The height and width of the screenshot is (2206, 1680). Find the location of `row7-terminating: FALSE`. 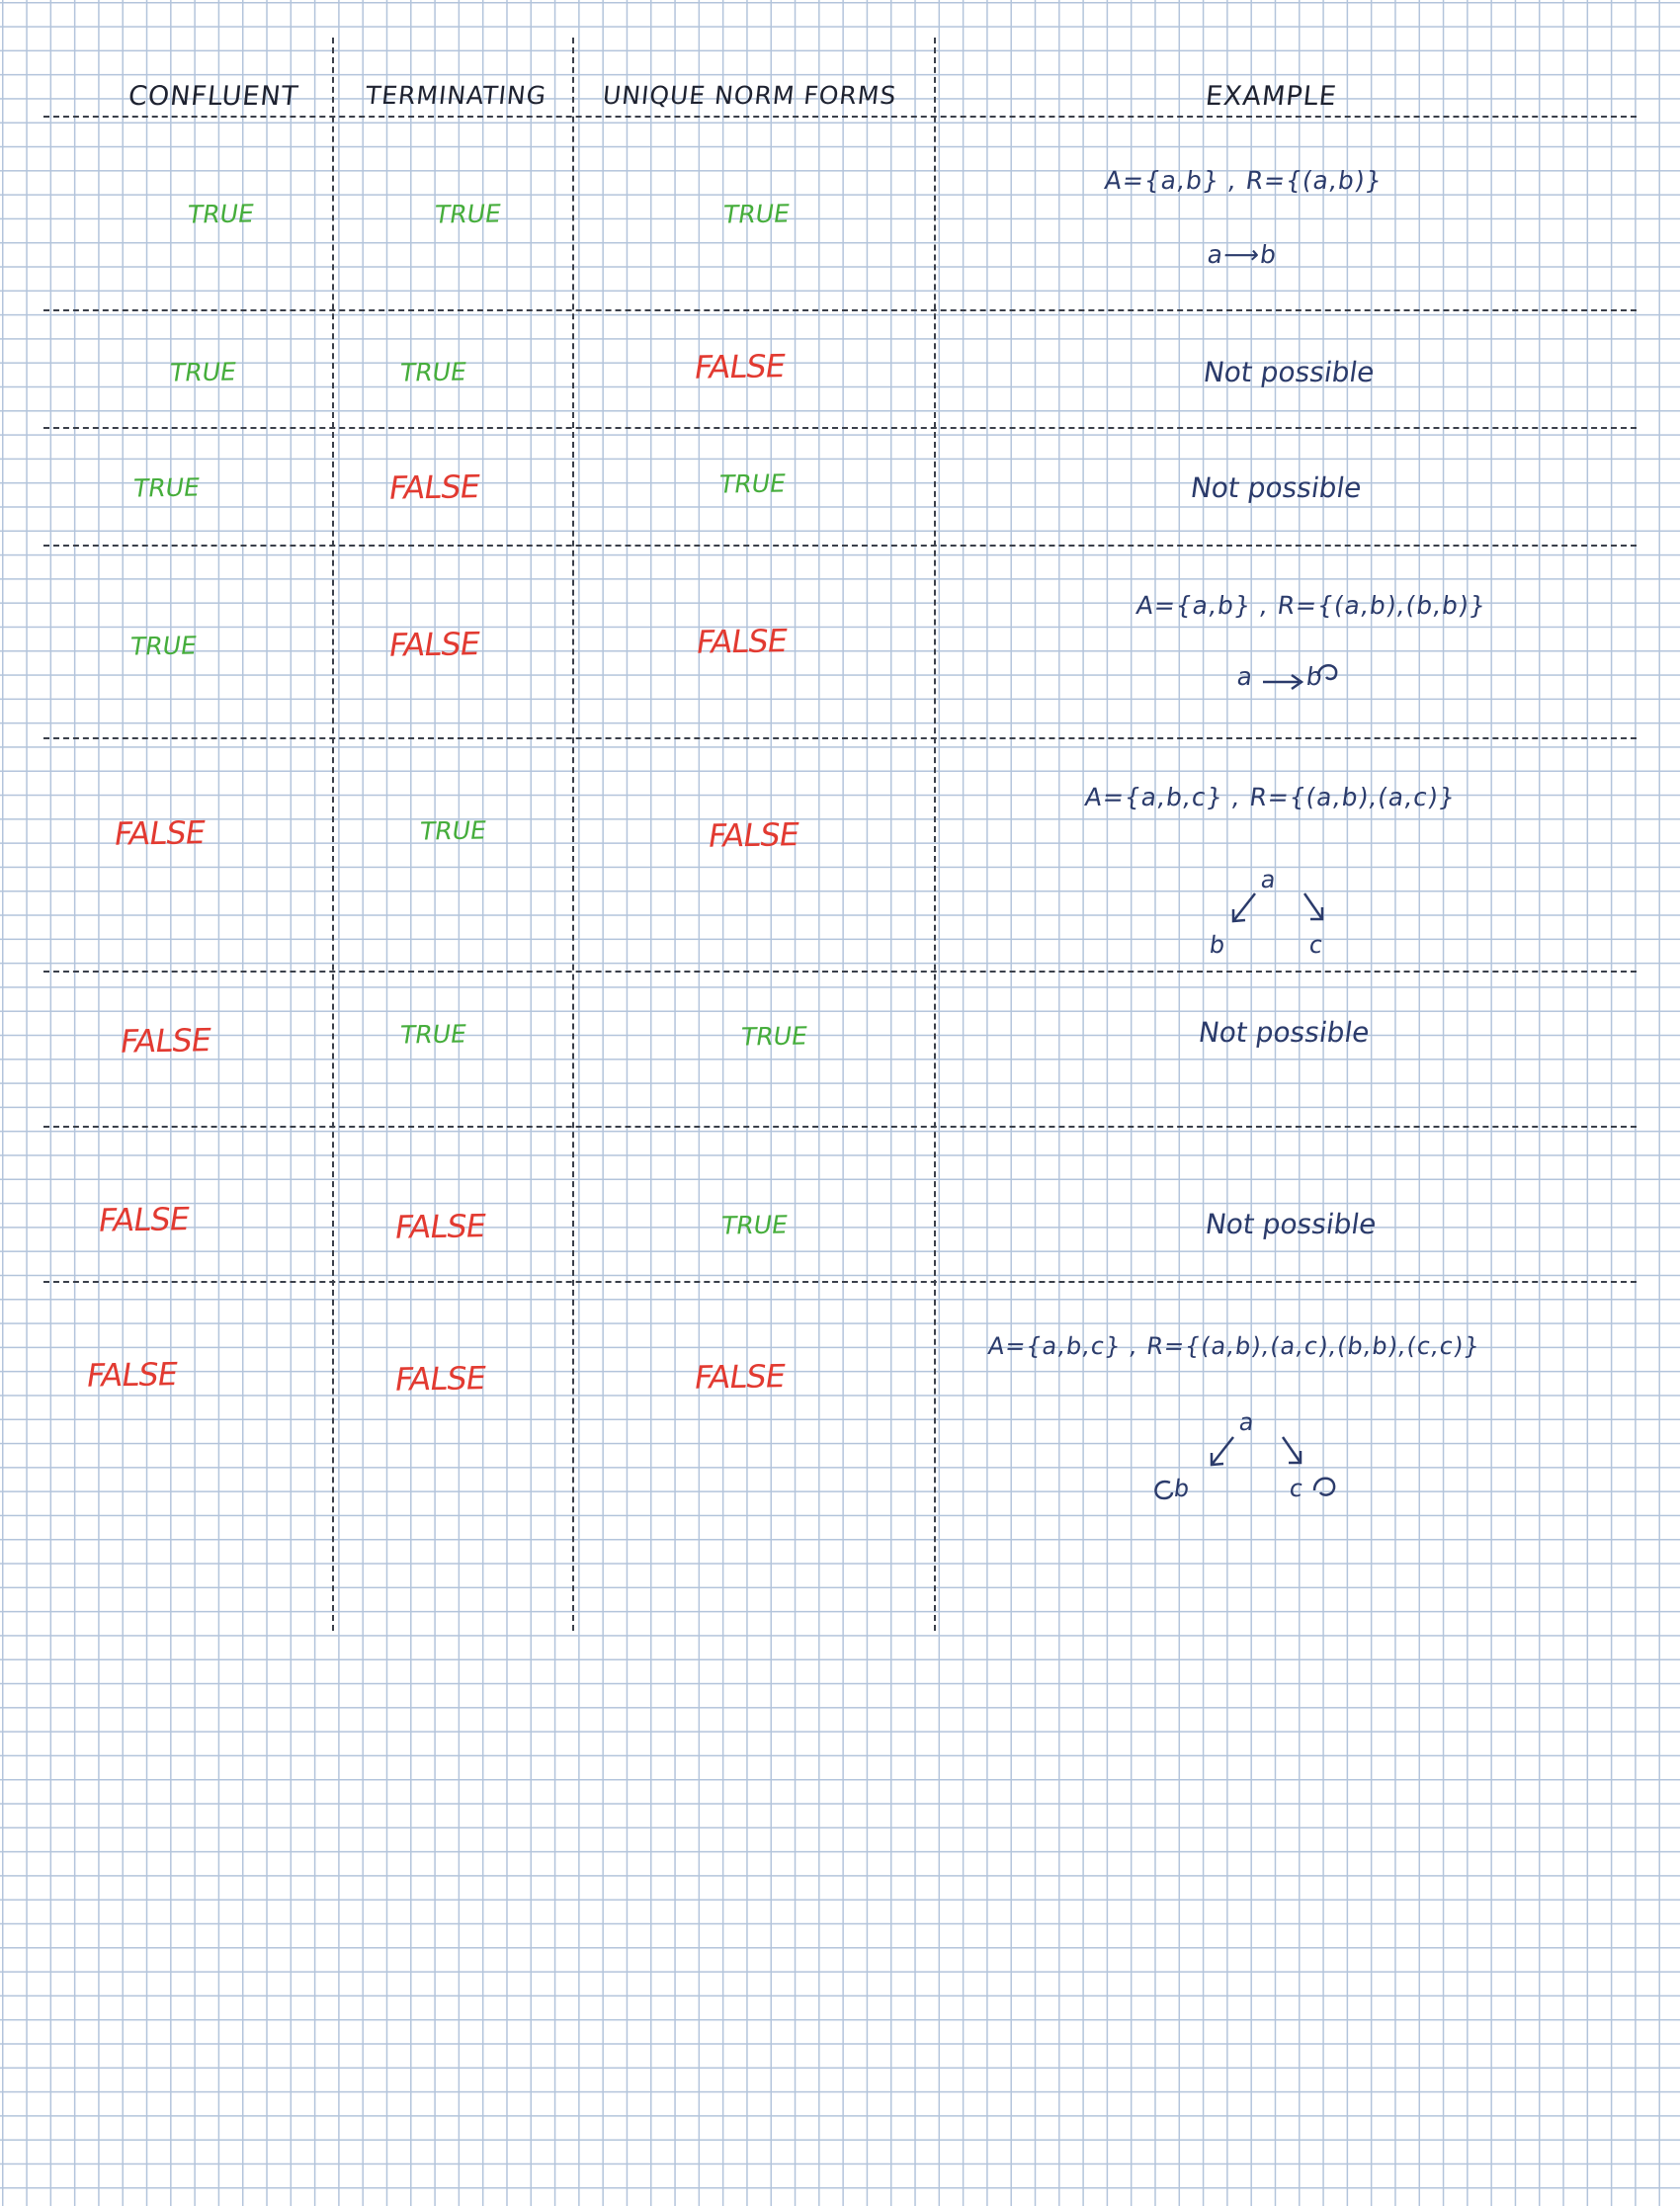

row7-terminating: FALSE is located at coordinates (439, 1226).